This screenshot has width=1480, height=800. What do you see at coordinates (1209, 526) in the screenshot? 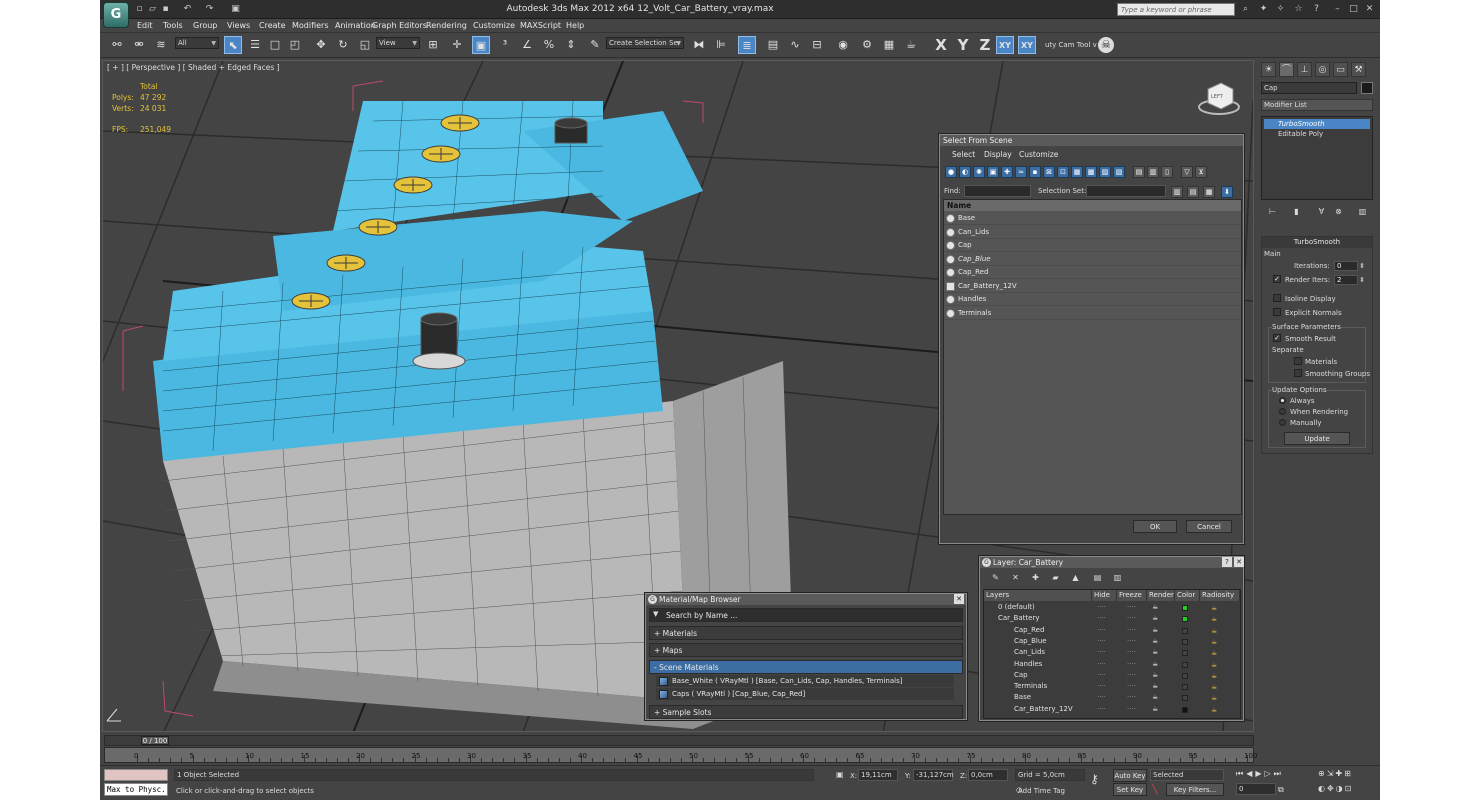
I see `cancel-button: Cancel` at bounding box center [1209, 526].